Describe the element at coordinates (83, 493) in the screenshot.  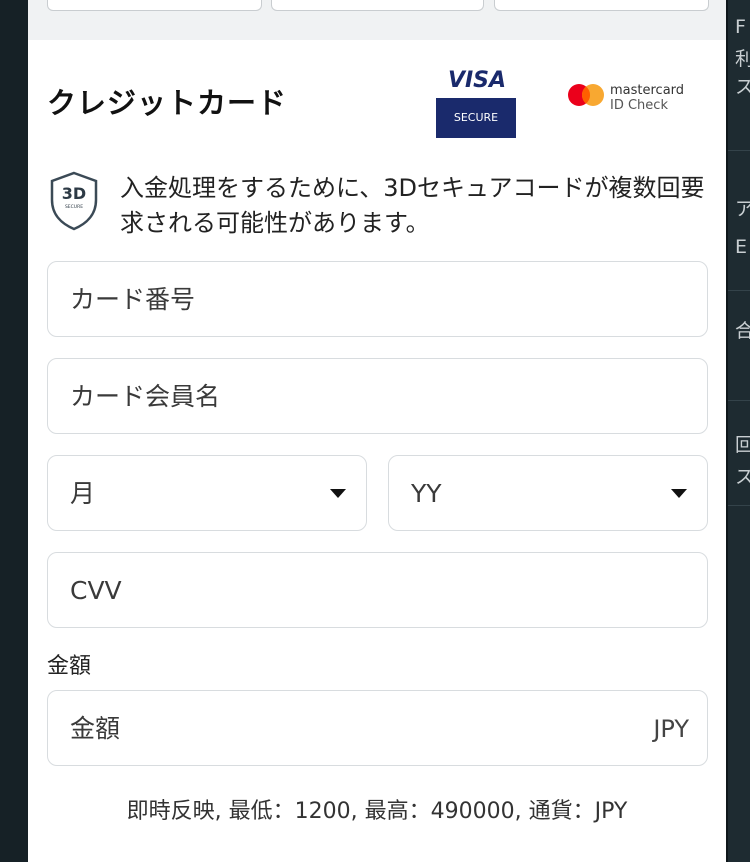
I see `expiry-month-value: 月` at that location.